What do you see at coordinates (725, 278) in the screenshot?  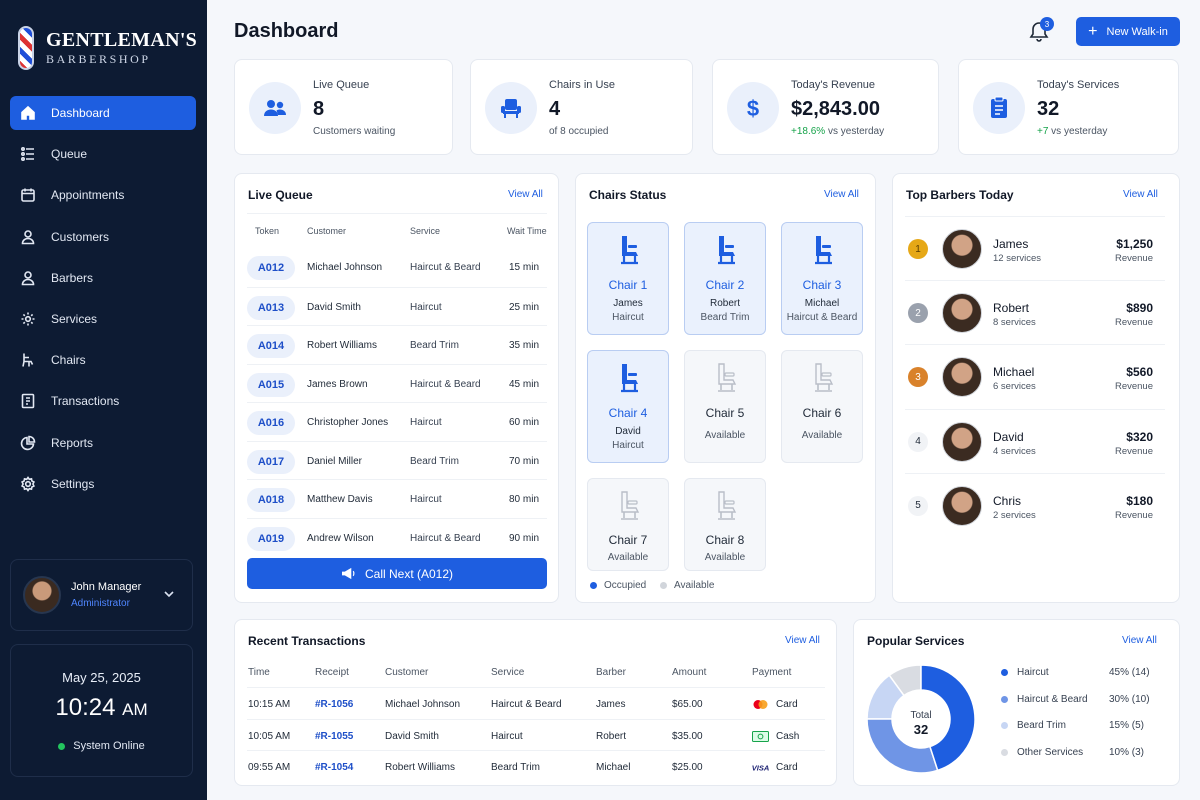 I see `chair-card-2: Chair 2 Robert Beard Trim` at bounding box center [725, 278].